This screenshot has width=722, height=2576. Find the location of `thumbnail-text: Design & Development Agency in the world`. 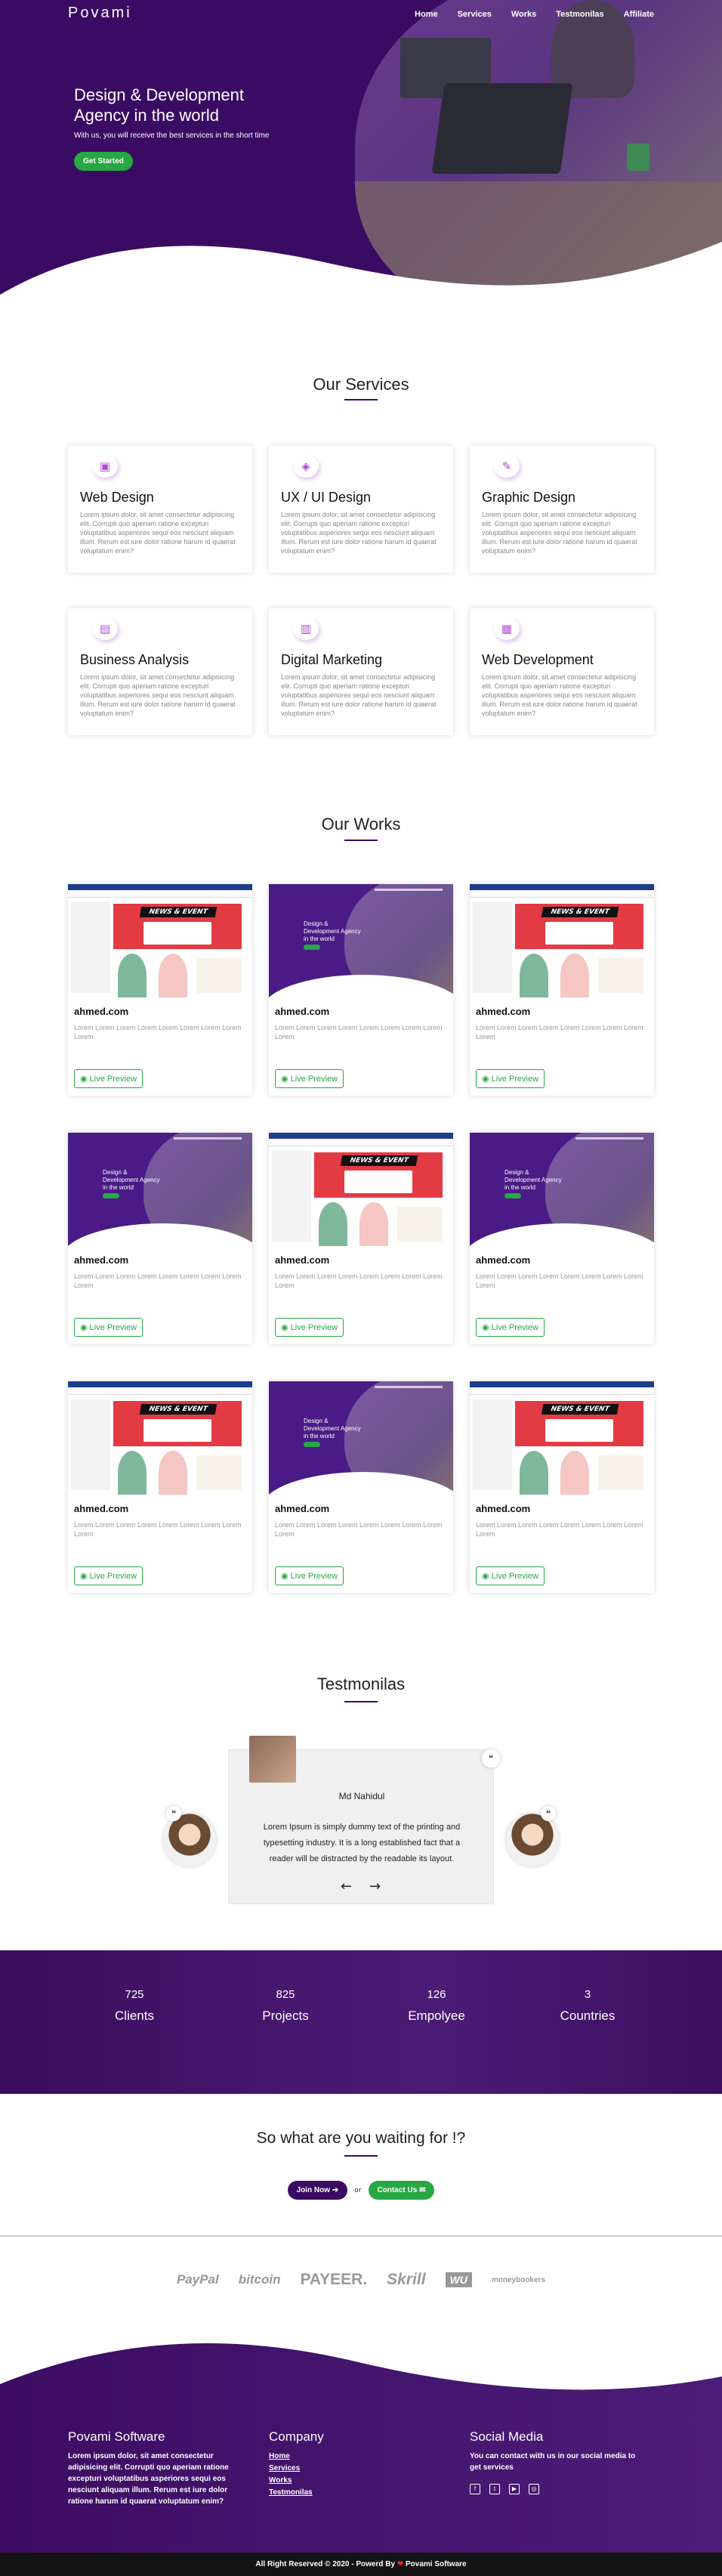

thumbnail-text: Design & Development Agency in the world is located at coordinates (533, 1180).